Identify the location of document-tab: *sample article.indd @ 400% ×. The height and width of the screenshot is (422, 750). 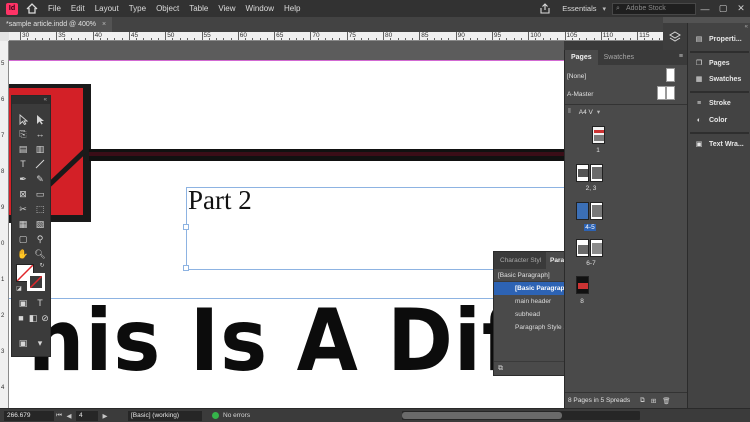
(56, 24).